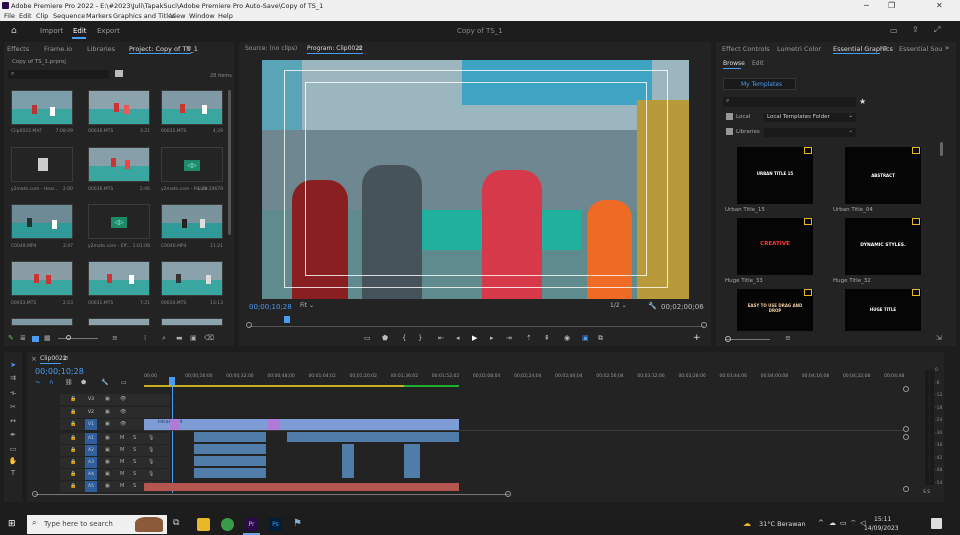 This screenshot has height=535, width=960. What do you see at coordinates (748, 339) in the screenshot?
I see `thumbnail-size-slider` at bounding box center [748, 339].